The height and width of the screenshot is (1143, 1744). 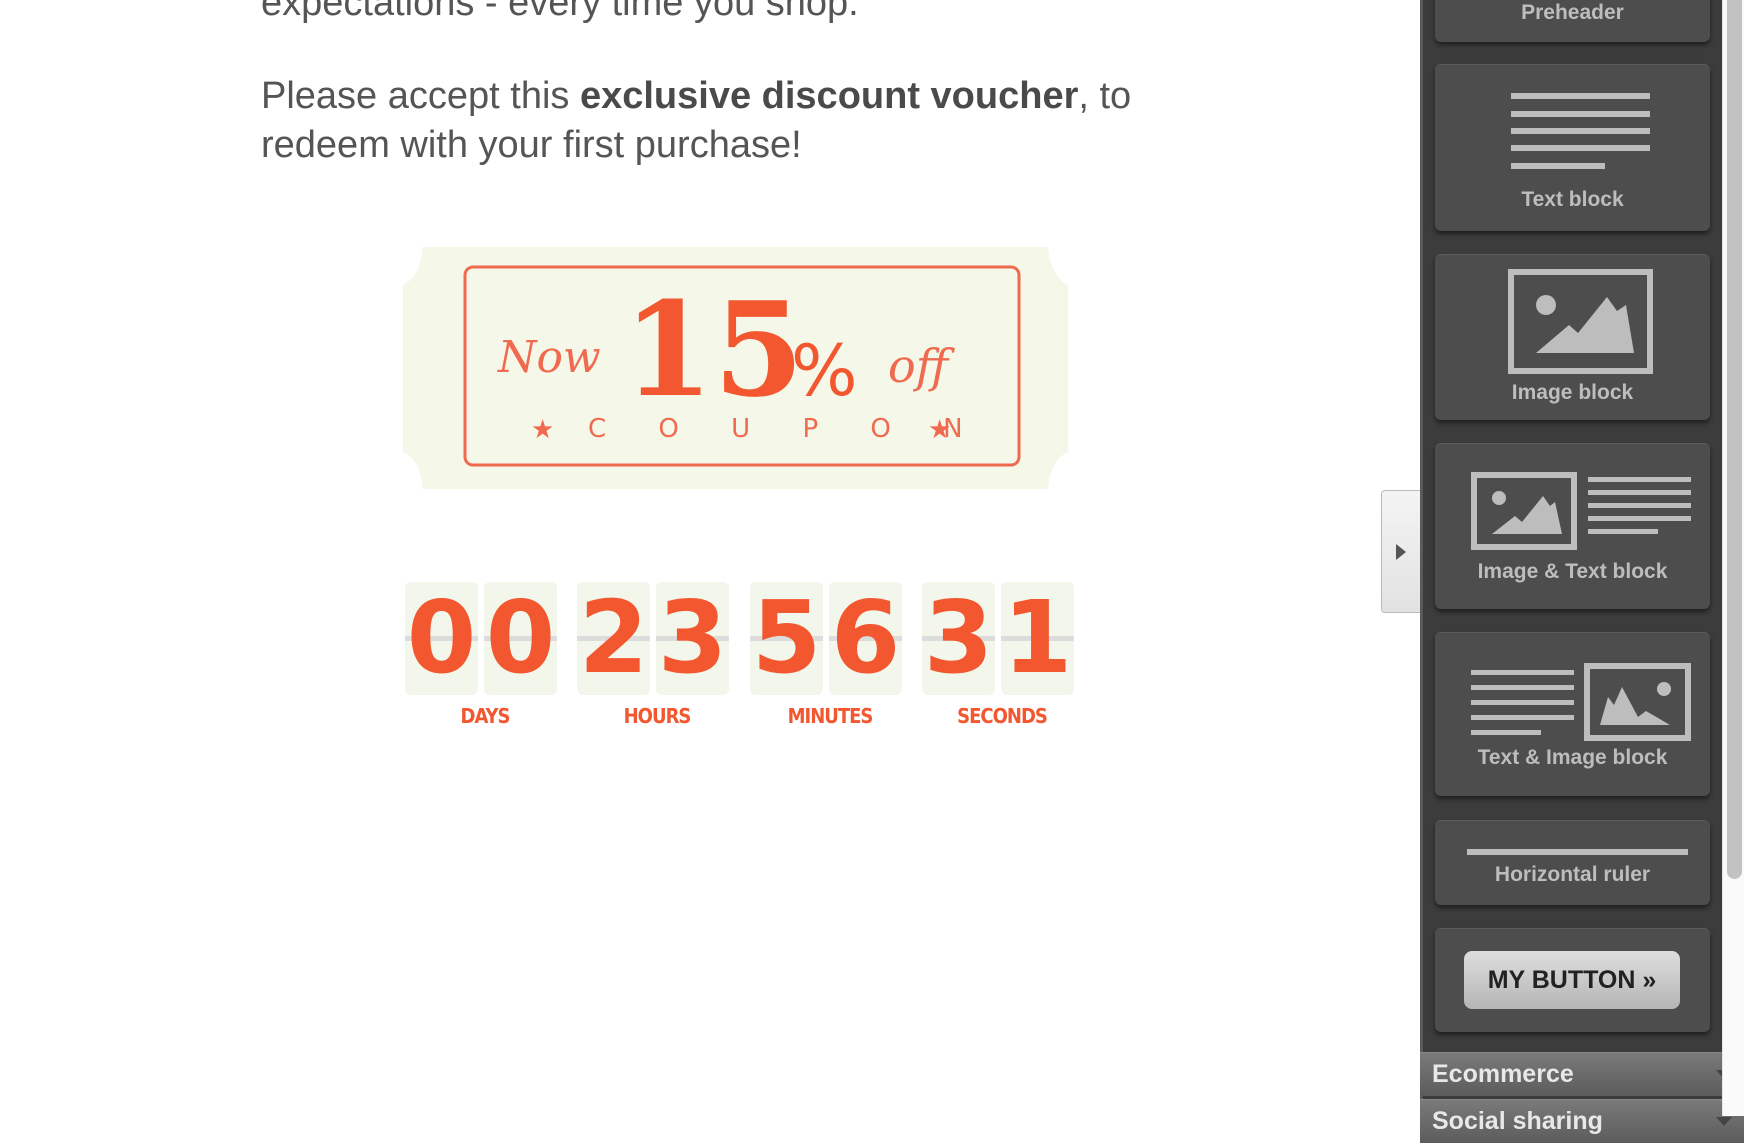 What do you see at coordinates (786, 429) in the screenshot?
I see `coupon-word: C O U P O N` at bounding box center [786, 429].